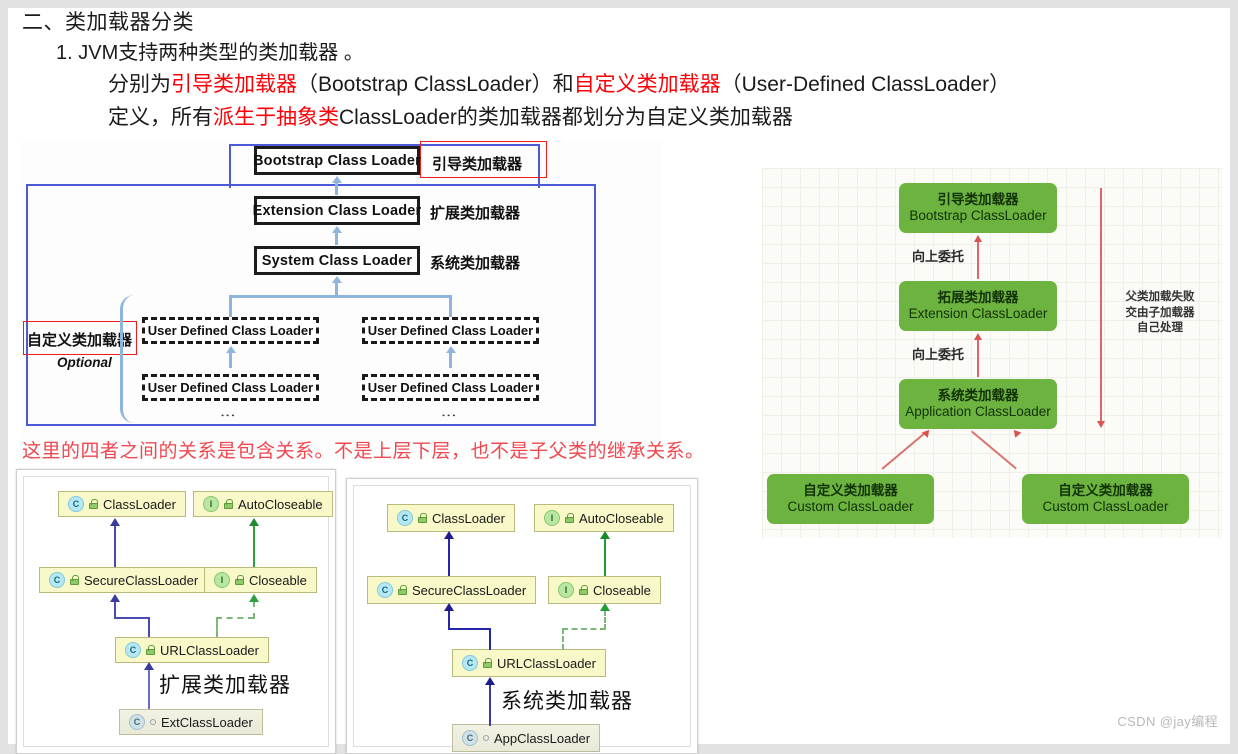 The image size is (1238, 754). Describe the element at coordinates (115, 610) in the screenshot. I see `edge-url-to-secure` at that location.